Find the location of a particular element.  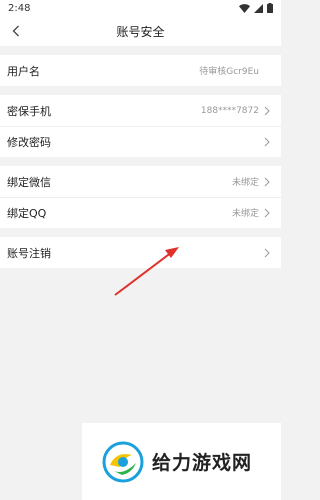

row-security-phone: 密保手机 188****7872 is located at coordinates (140, 110).